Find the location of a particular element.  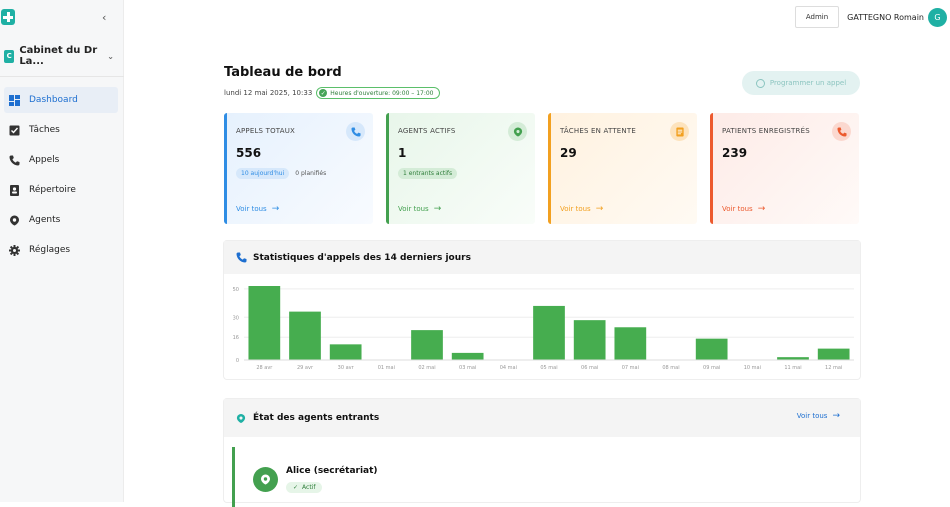

sidebar-item-dashboard: Dashboard is located at coordinates (61, 100).